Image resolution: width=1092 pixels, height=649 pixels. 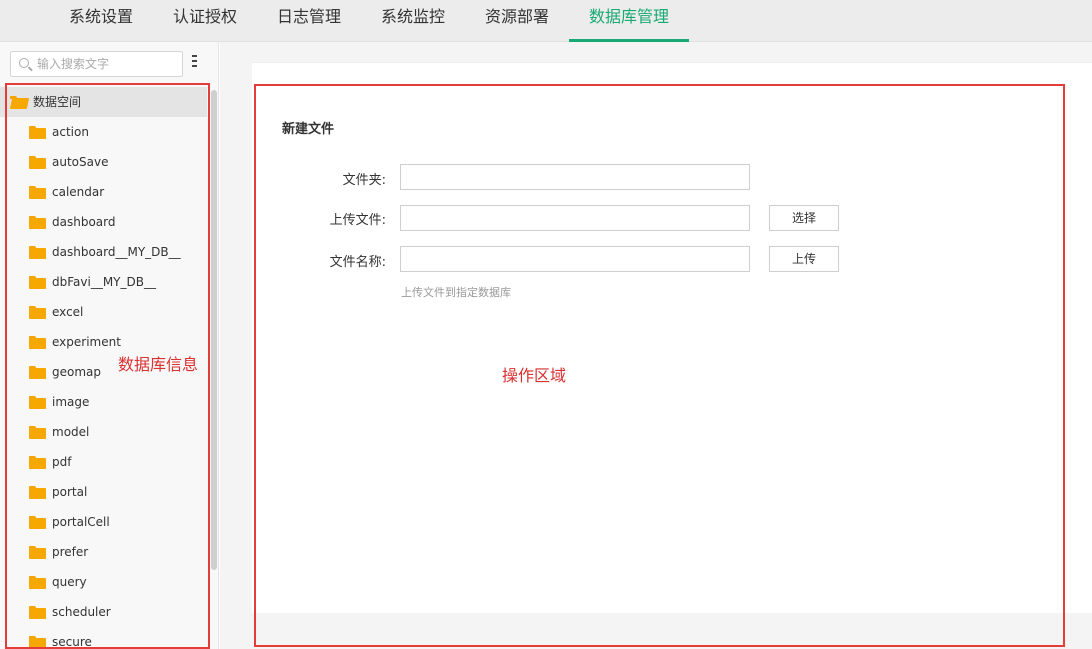 What do you see at coordinates (413, 21) in the screenshot?
I see `tab-system-monitor: 系统监控` at bounding box center [413, 21].